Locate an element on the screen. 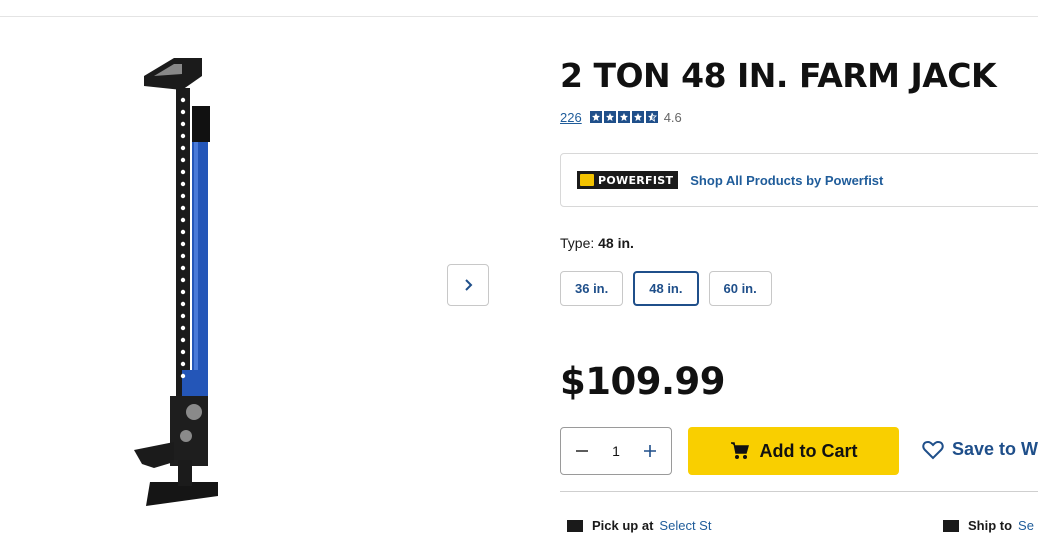 This screenshot has height=533, width=1038. add-to-cart-label: Add to Cart is located at coordinates (808, 450).